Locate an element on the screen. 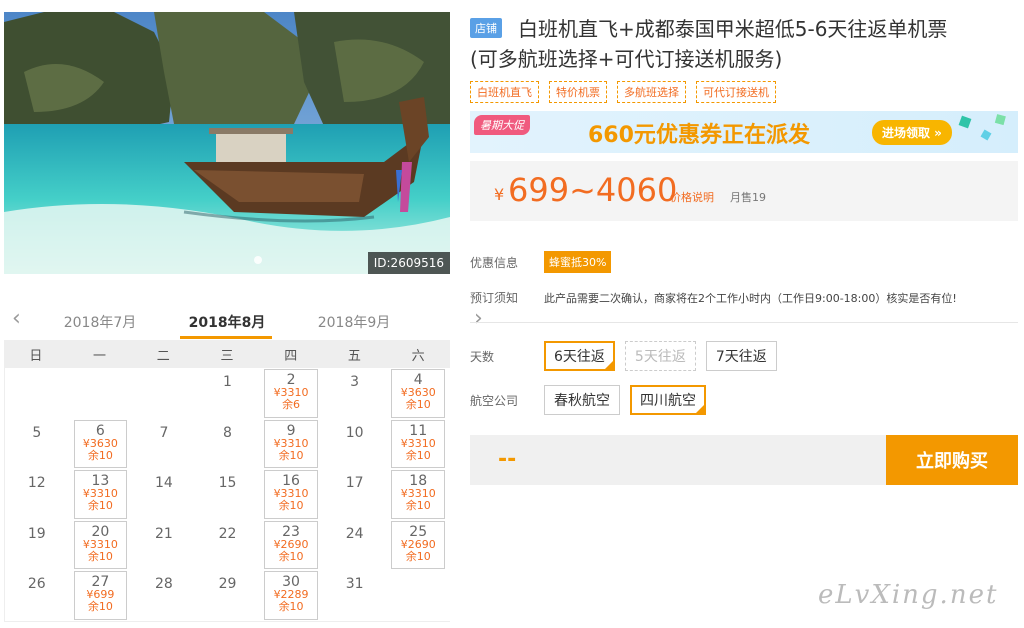  calendar-day-available: 18 ¥3310 余10 is located at coordinates (418, 494).